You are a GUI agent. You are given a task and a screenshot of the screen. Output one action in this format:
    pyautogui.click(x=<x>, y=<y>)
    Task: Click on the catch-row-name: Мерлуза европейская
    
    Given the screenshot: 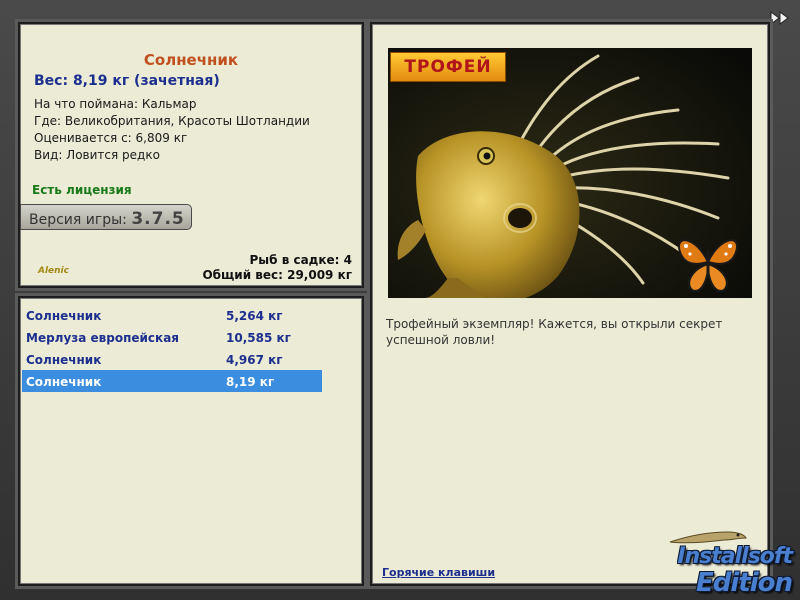 What is the action you would take?
    pyautogui.click(x=102, y=338)
    